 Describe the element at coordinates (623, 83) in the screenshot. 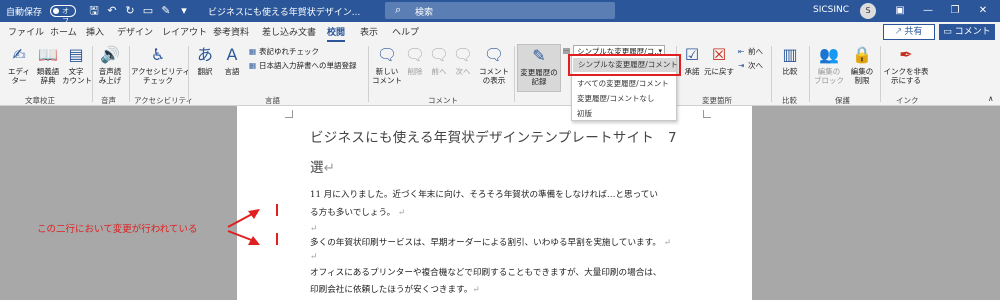

I see `dropdown-item-all-markup: すべての変更履歴/コメント` at that location.